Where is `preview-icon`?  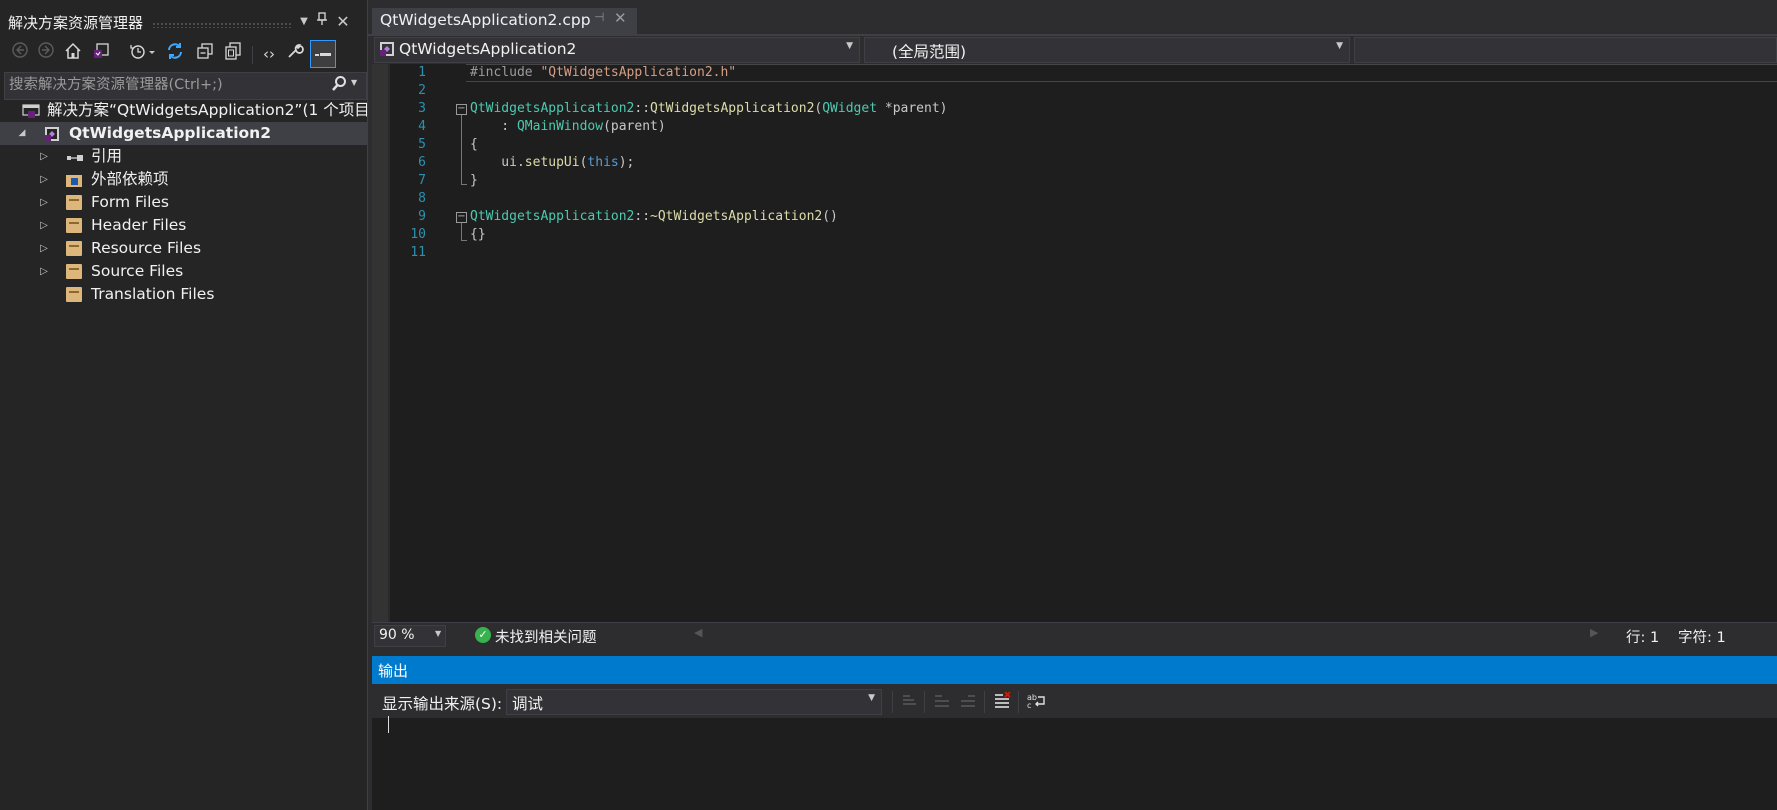
preview-icon is located at coordinates (323, 54).